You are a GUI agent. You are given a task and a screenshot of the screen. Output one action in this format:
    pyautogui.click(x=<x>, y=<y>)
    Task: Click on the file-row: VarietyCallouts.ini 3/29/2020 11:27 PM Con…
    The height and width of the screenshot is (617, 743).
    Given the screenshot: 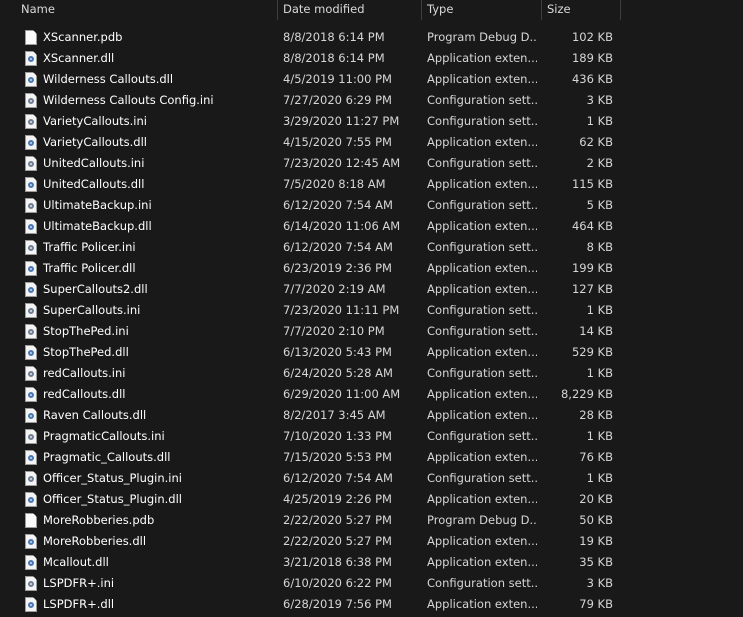 What is the action you would take?
    pyautogui.click(x=371, y=121)
    